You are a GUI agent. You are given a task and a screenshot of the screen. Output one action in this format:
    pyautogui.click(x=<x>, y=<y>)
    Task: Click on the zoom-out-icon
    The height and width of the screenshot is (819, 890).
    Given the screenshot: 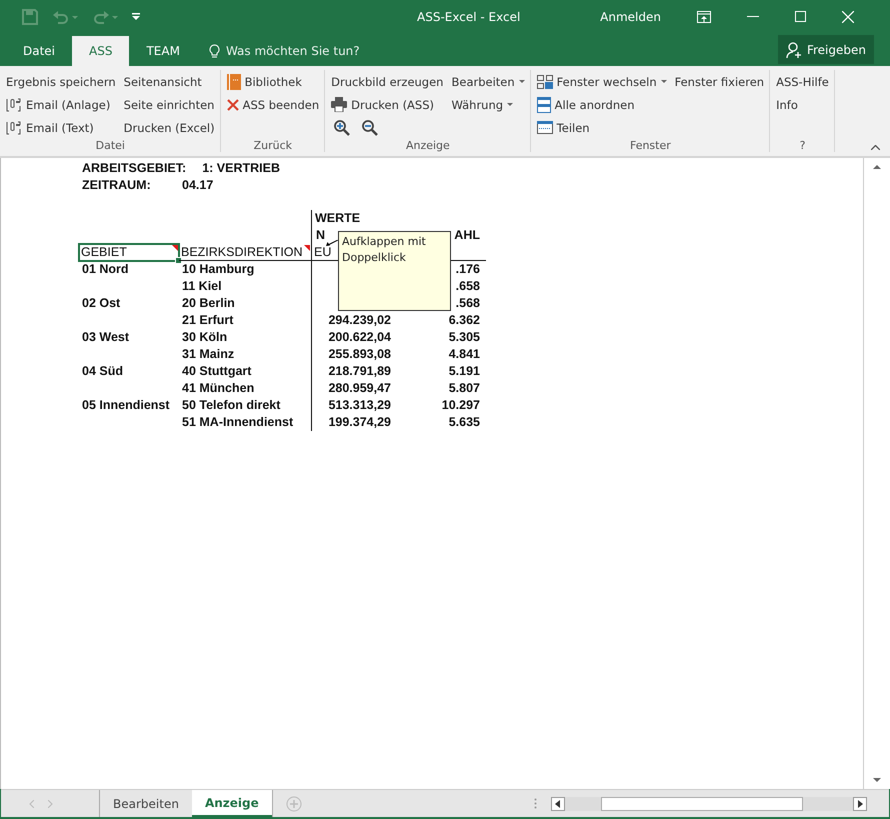 What is the action you would take?
    pyautogui.click(x=370, y=128)
    